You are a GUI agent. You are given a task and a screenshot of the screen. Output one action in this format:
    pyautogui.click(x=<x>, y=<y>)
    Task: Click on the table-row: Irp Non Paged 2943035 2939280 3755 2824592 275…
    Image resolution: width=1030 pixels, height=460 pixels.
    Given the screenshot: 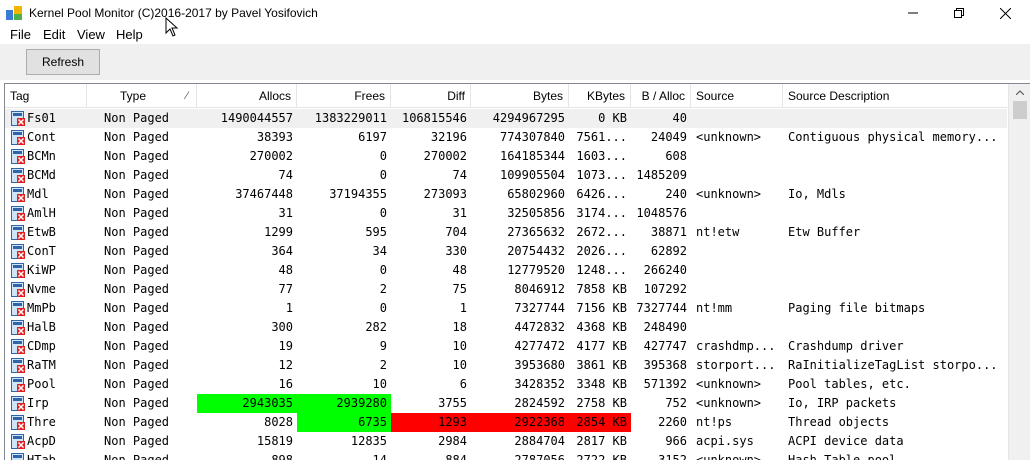 What is the action you would take?
    pyautogui.click(x=506, y=403)
    